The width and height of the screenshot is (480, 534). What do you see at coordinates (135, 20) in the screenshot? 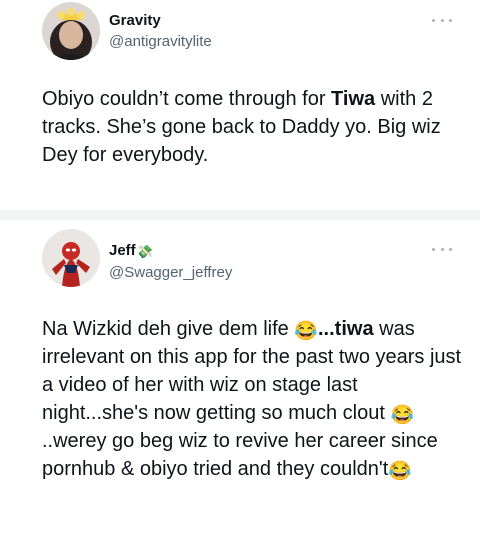
I see `display-name: Gravity` at bounding box center [135, 20].